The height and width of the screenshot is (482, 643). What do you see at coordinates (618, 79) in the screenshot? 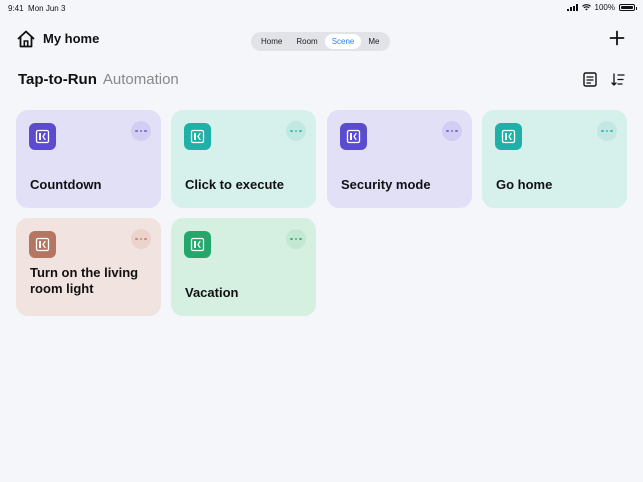
I see `sort-icon` at bounding box center [618, 79].